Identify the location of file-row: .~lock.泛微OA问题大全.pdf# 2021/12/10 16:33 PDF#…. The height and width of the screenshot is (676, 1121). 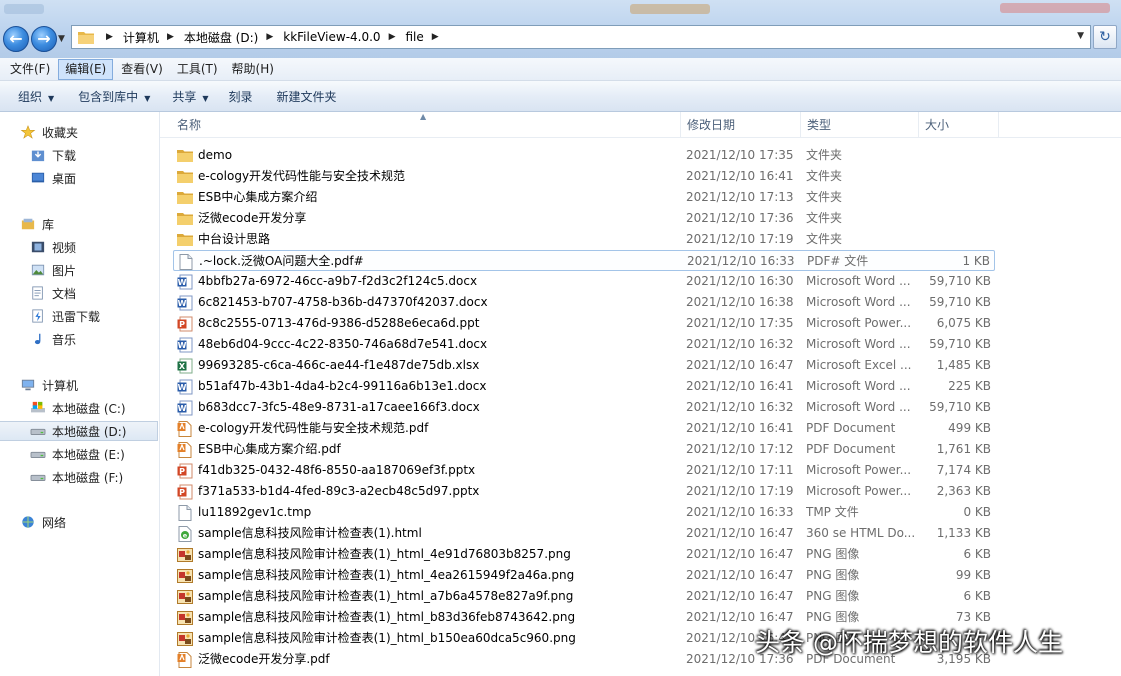
(584, 260).